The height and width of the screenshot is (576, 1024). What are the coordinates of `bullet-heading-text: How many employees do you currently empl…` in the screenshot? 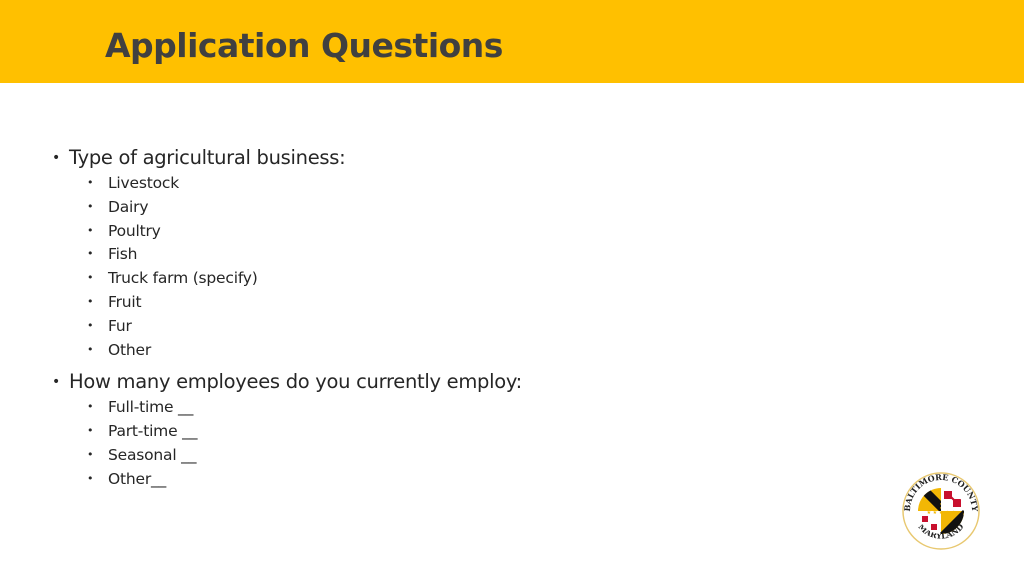 It's located at (295, 381).